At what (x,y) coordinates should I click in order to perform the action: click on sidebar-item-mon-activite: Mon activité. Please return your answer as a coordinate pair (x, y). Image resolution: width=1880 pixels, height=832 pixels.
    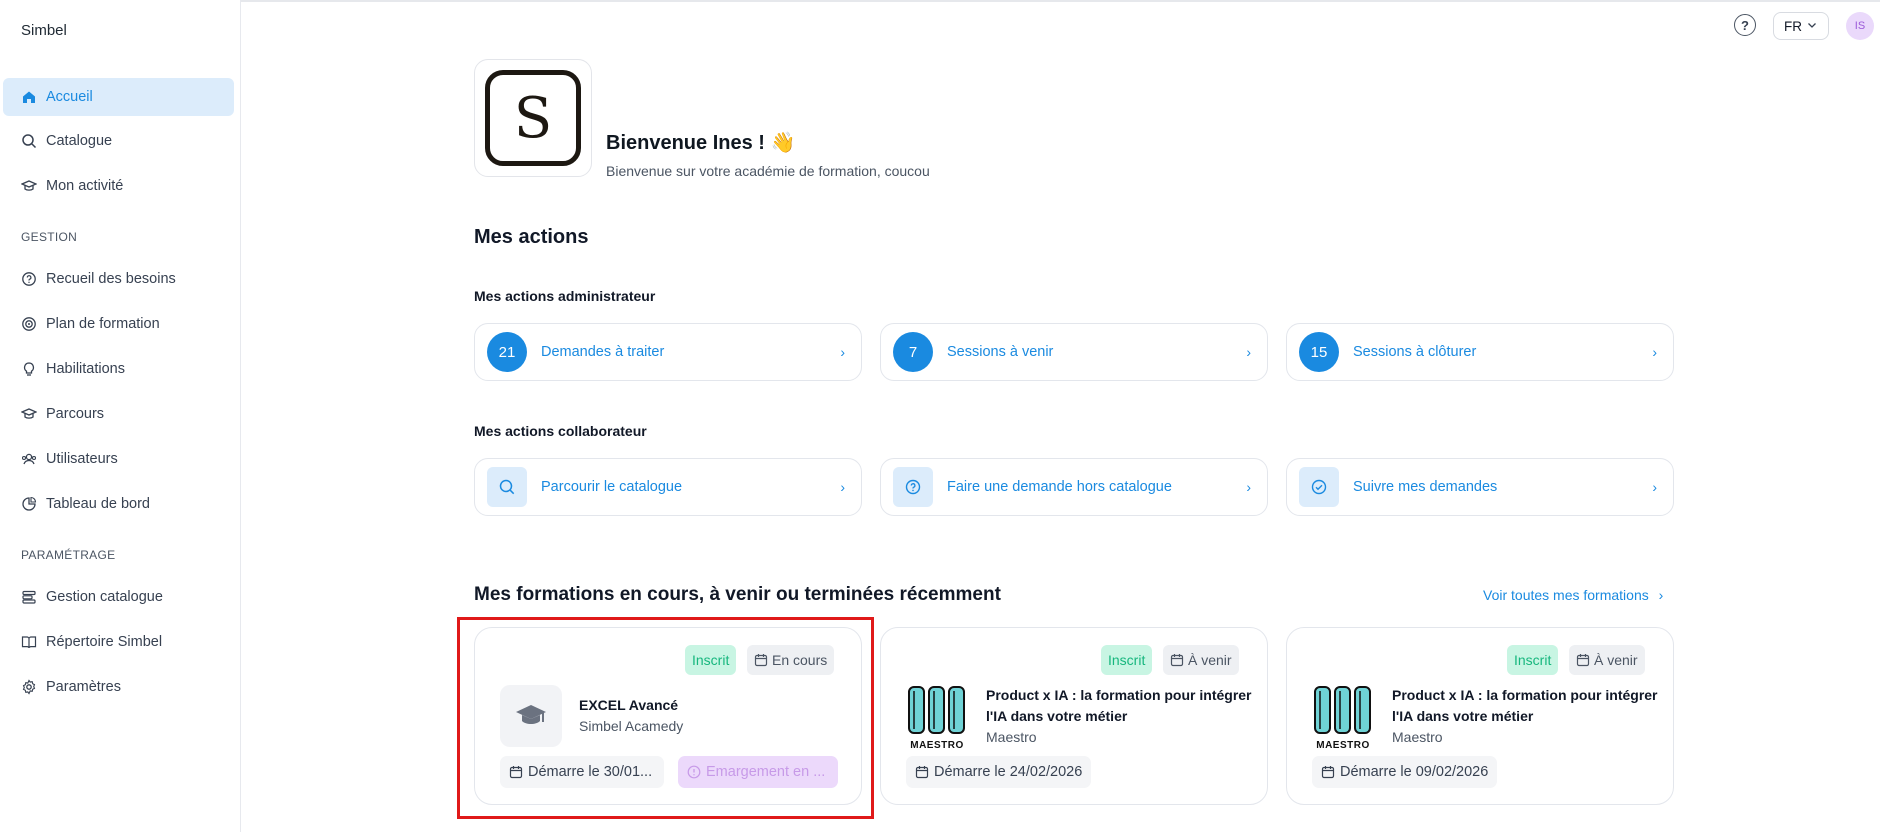
    Looking at the image, I should click on (118, 186).